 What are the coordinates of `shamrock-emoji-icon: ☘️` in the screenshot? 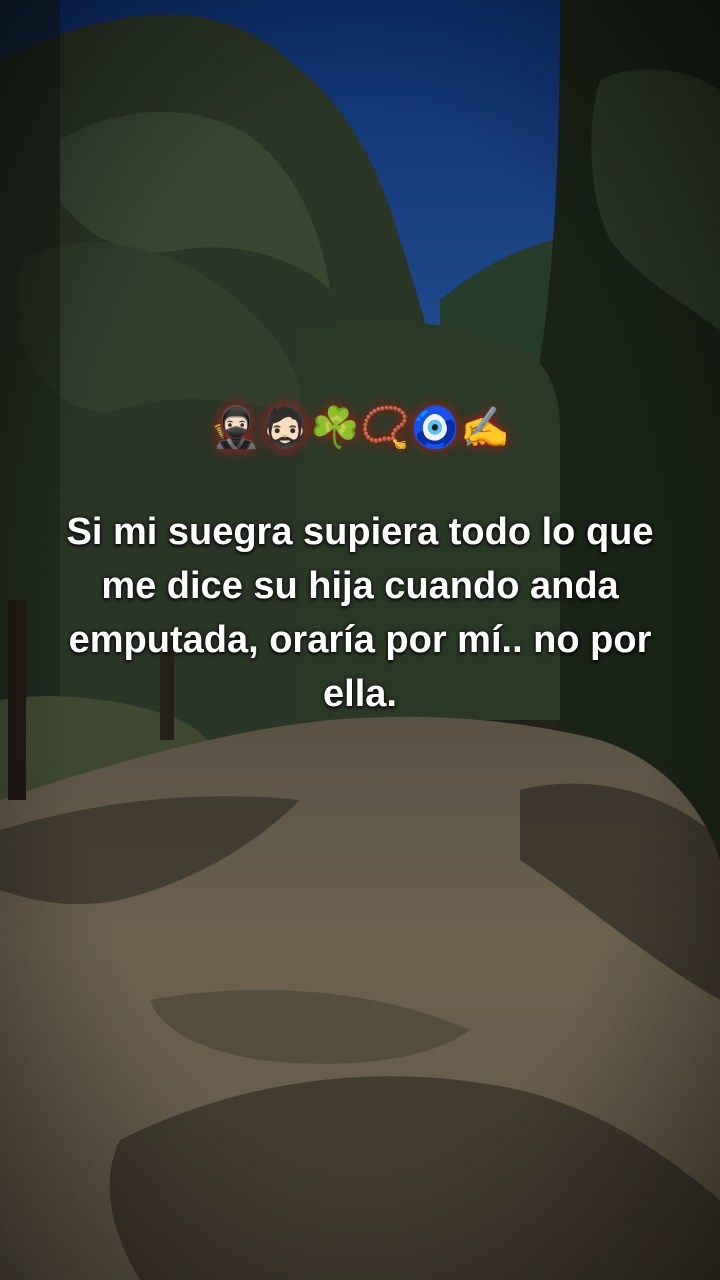 It's located at (336, 428).